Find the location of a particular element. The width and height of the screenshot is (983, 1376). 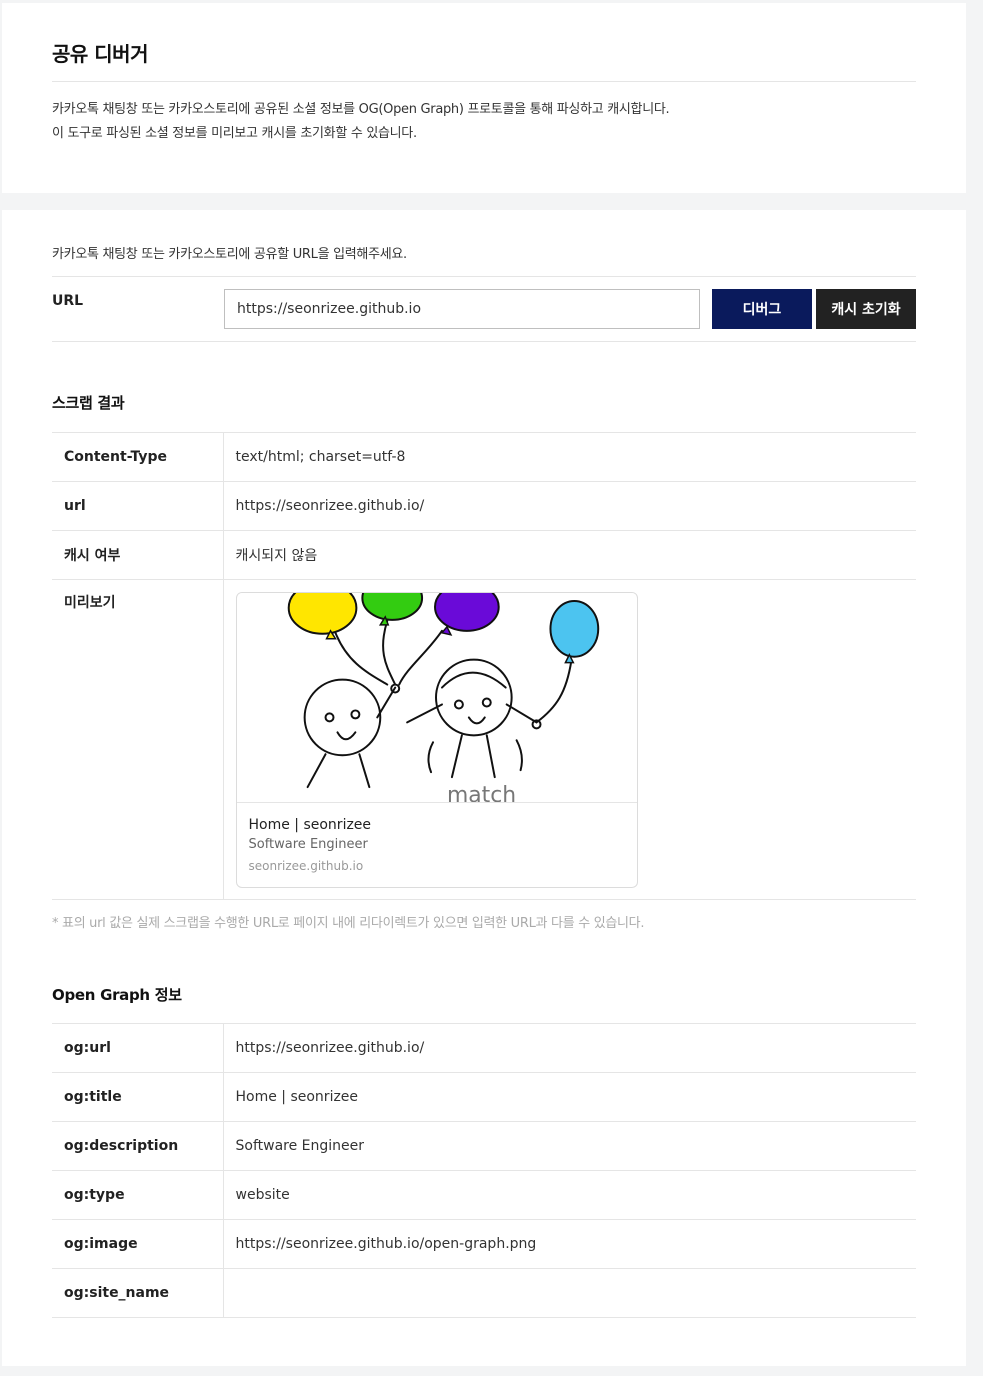

page-title: 공유 디버거 is located at coordinates (100, 54).